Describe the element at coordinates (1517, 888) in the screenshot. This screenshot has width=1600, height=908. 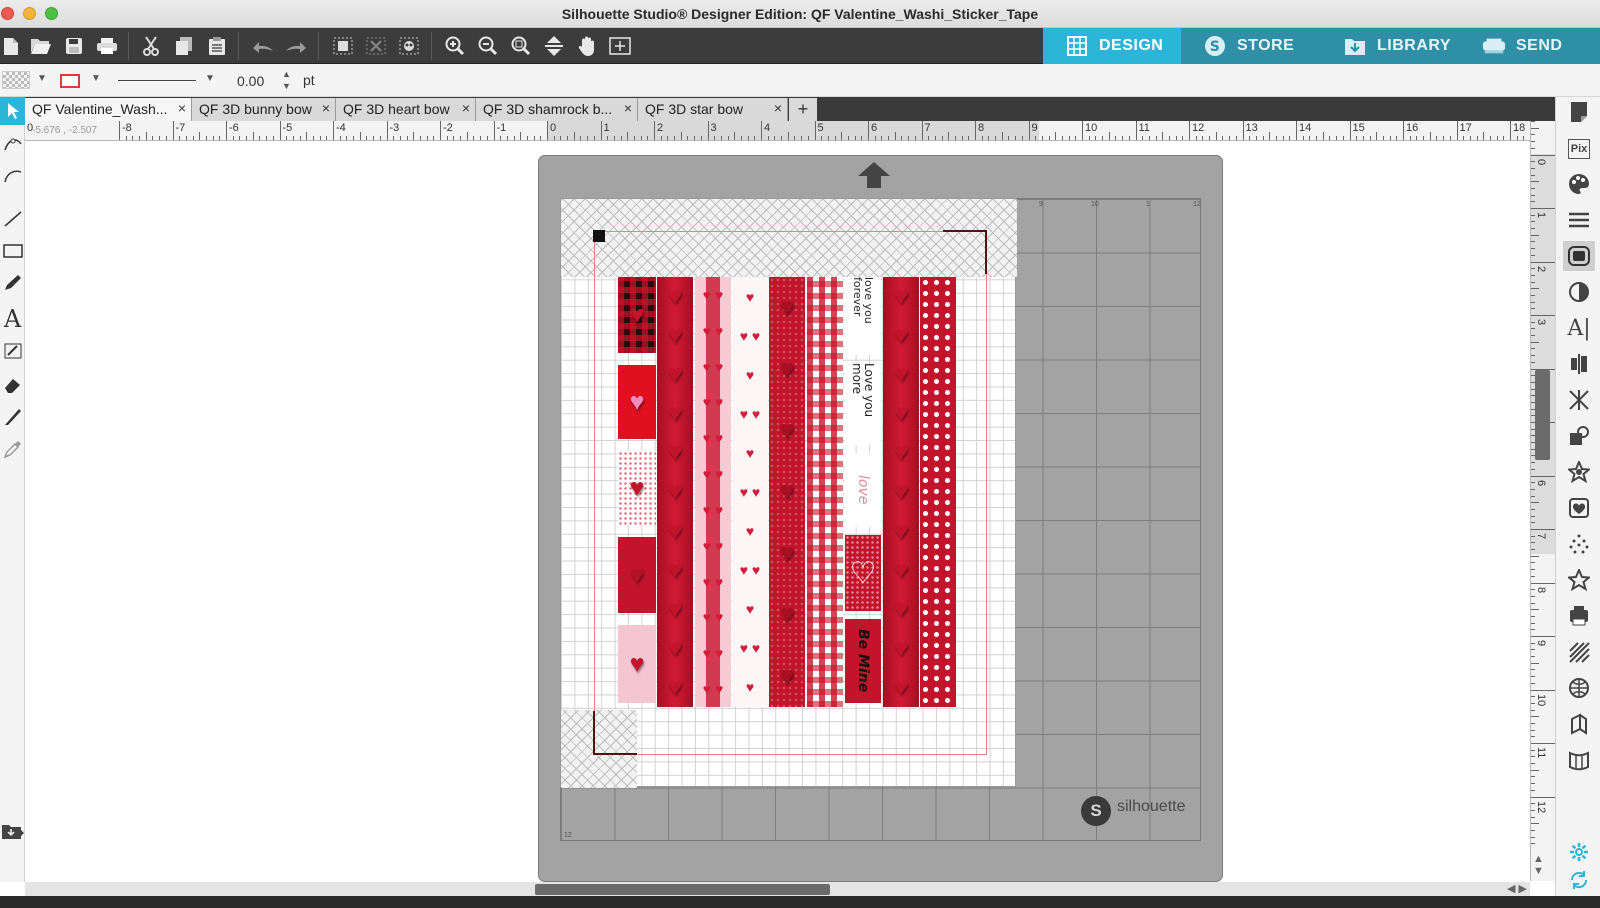
I see `horizontal-scroll-arrows-icon: ◀ ▶` at that location.